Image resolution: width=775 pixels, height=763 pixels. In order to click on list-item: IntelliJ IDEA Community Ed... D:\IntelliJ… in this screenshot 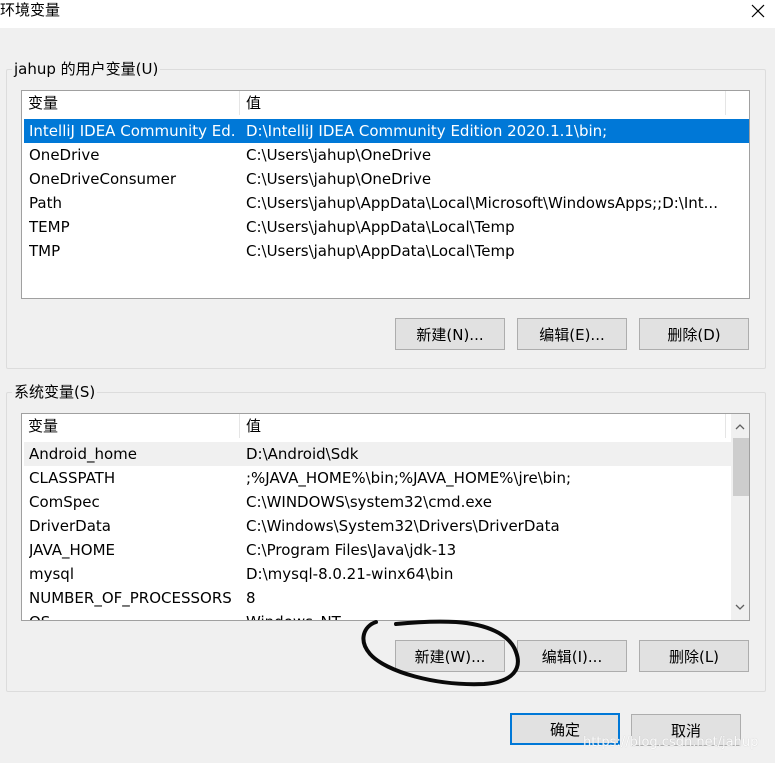, I will do `click(386, 131)`.